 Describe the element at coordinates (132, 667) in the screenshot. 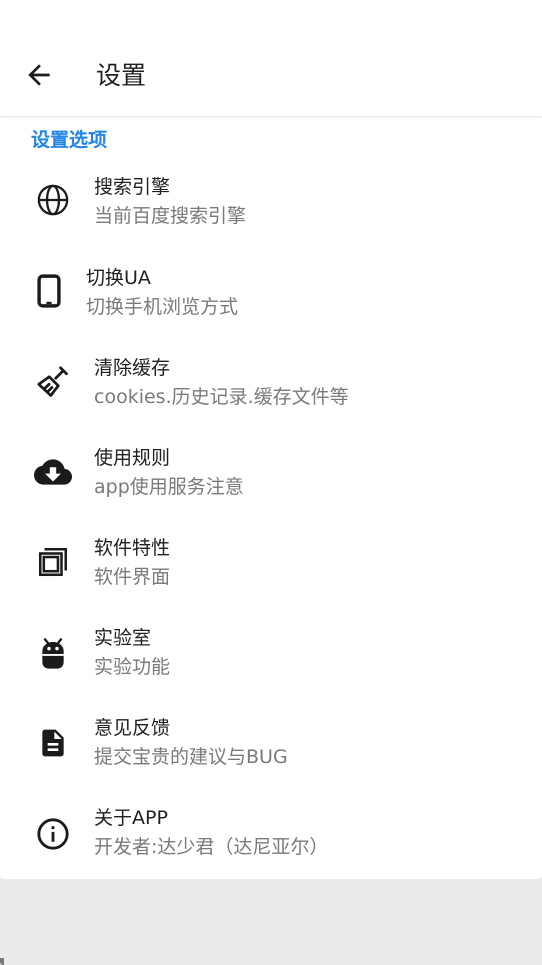

I see `setting-subtitle: 实验功能` at that location.